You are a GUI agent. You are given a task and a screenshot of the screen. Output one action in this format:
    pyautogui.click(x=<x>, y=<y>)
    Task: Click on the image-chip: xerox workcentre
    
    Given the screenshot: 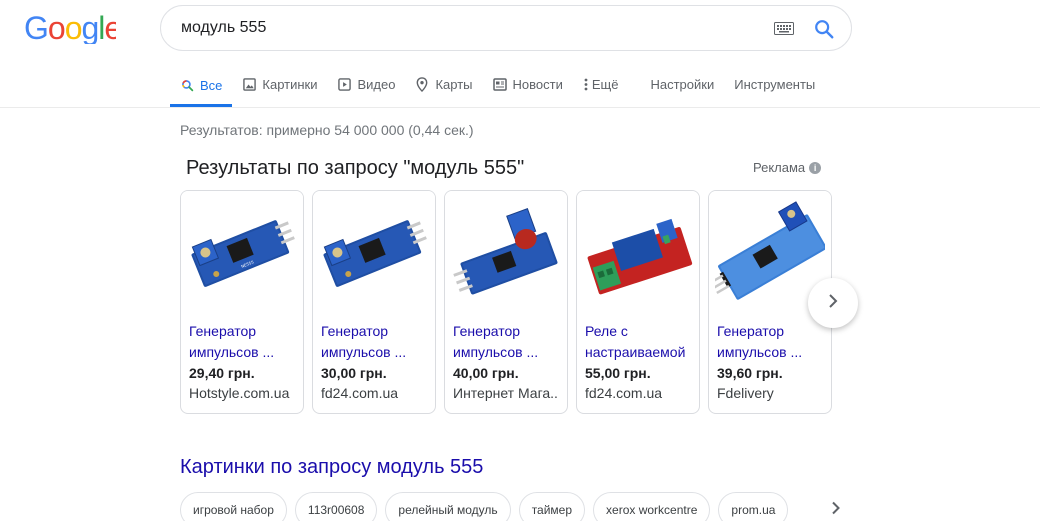 What is the action you would take?
    pyautogui.click(x=652, y=506)
    